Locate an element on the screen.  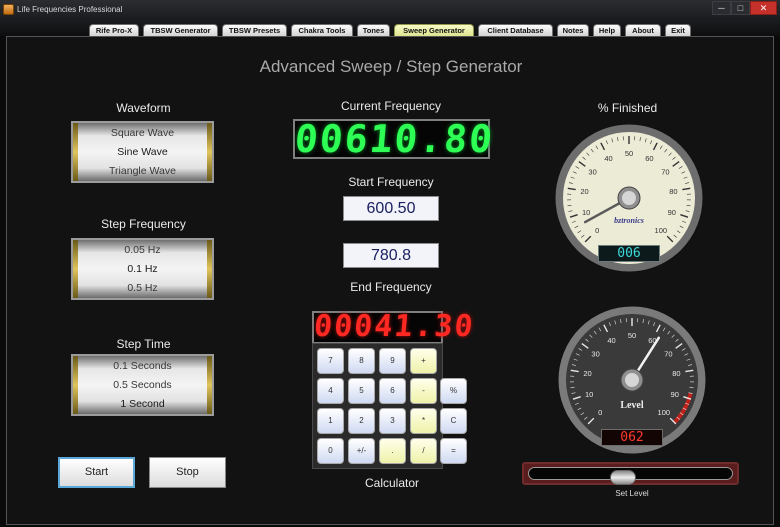
calculator-display: 00041.30 is located at coordinates (394, 326).